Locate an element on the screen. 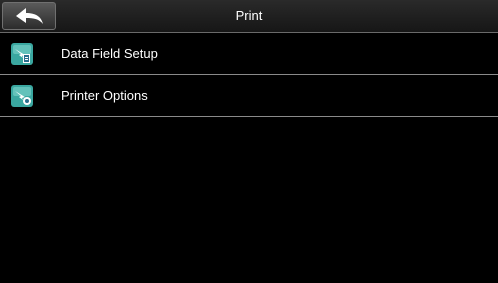 The image size is (498, 283). data-field-setup-icon is located at coordinates (22, 54).